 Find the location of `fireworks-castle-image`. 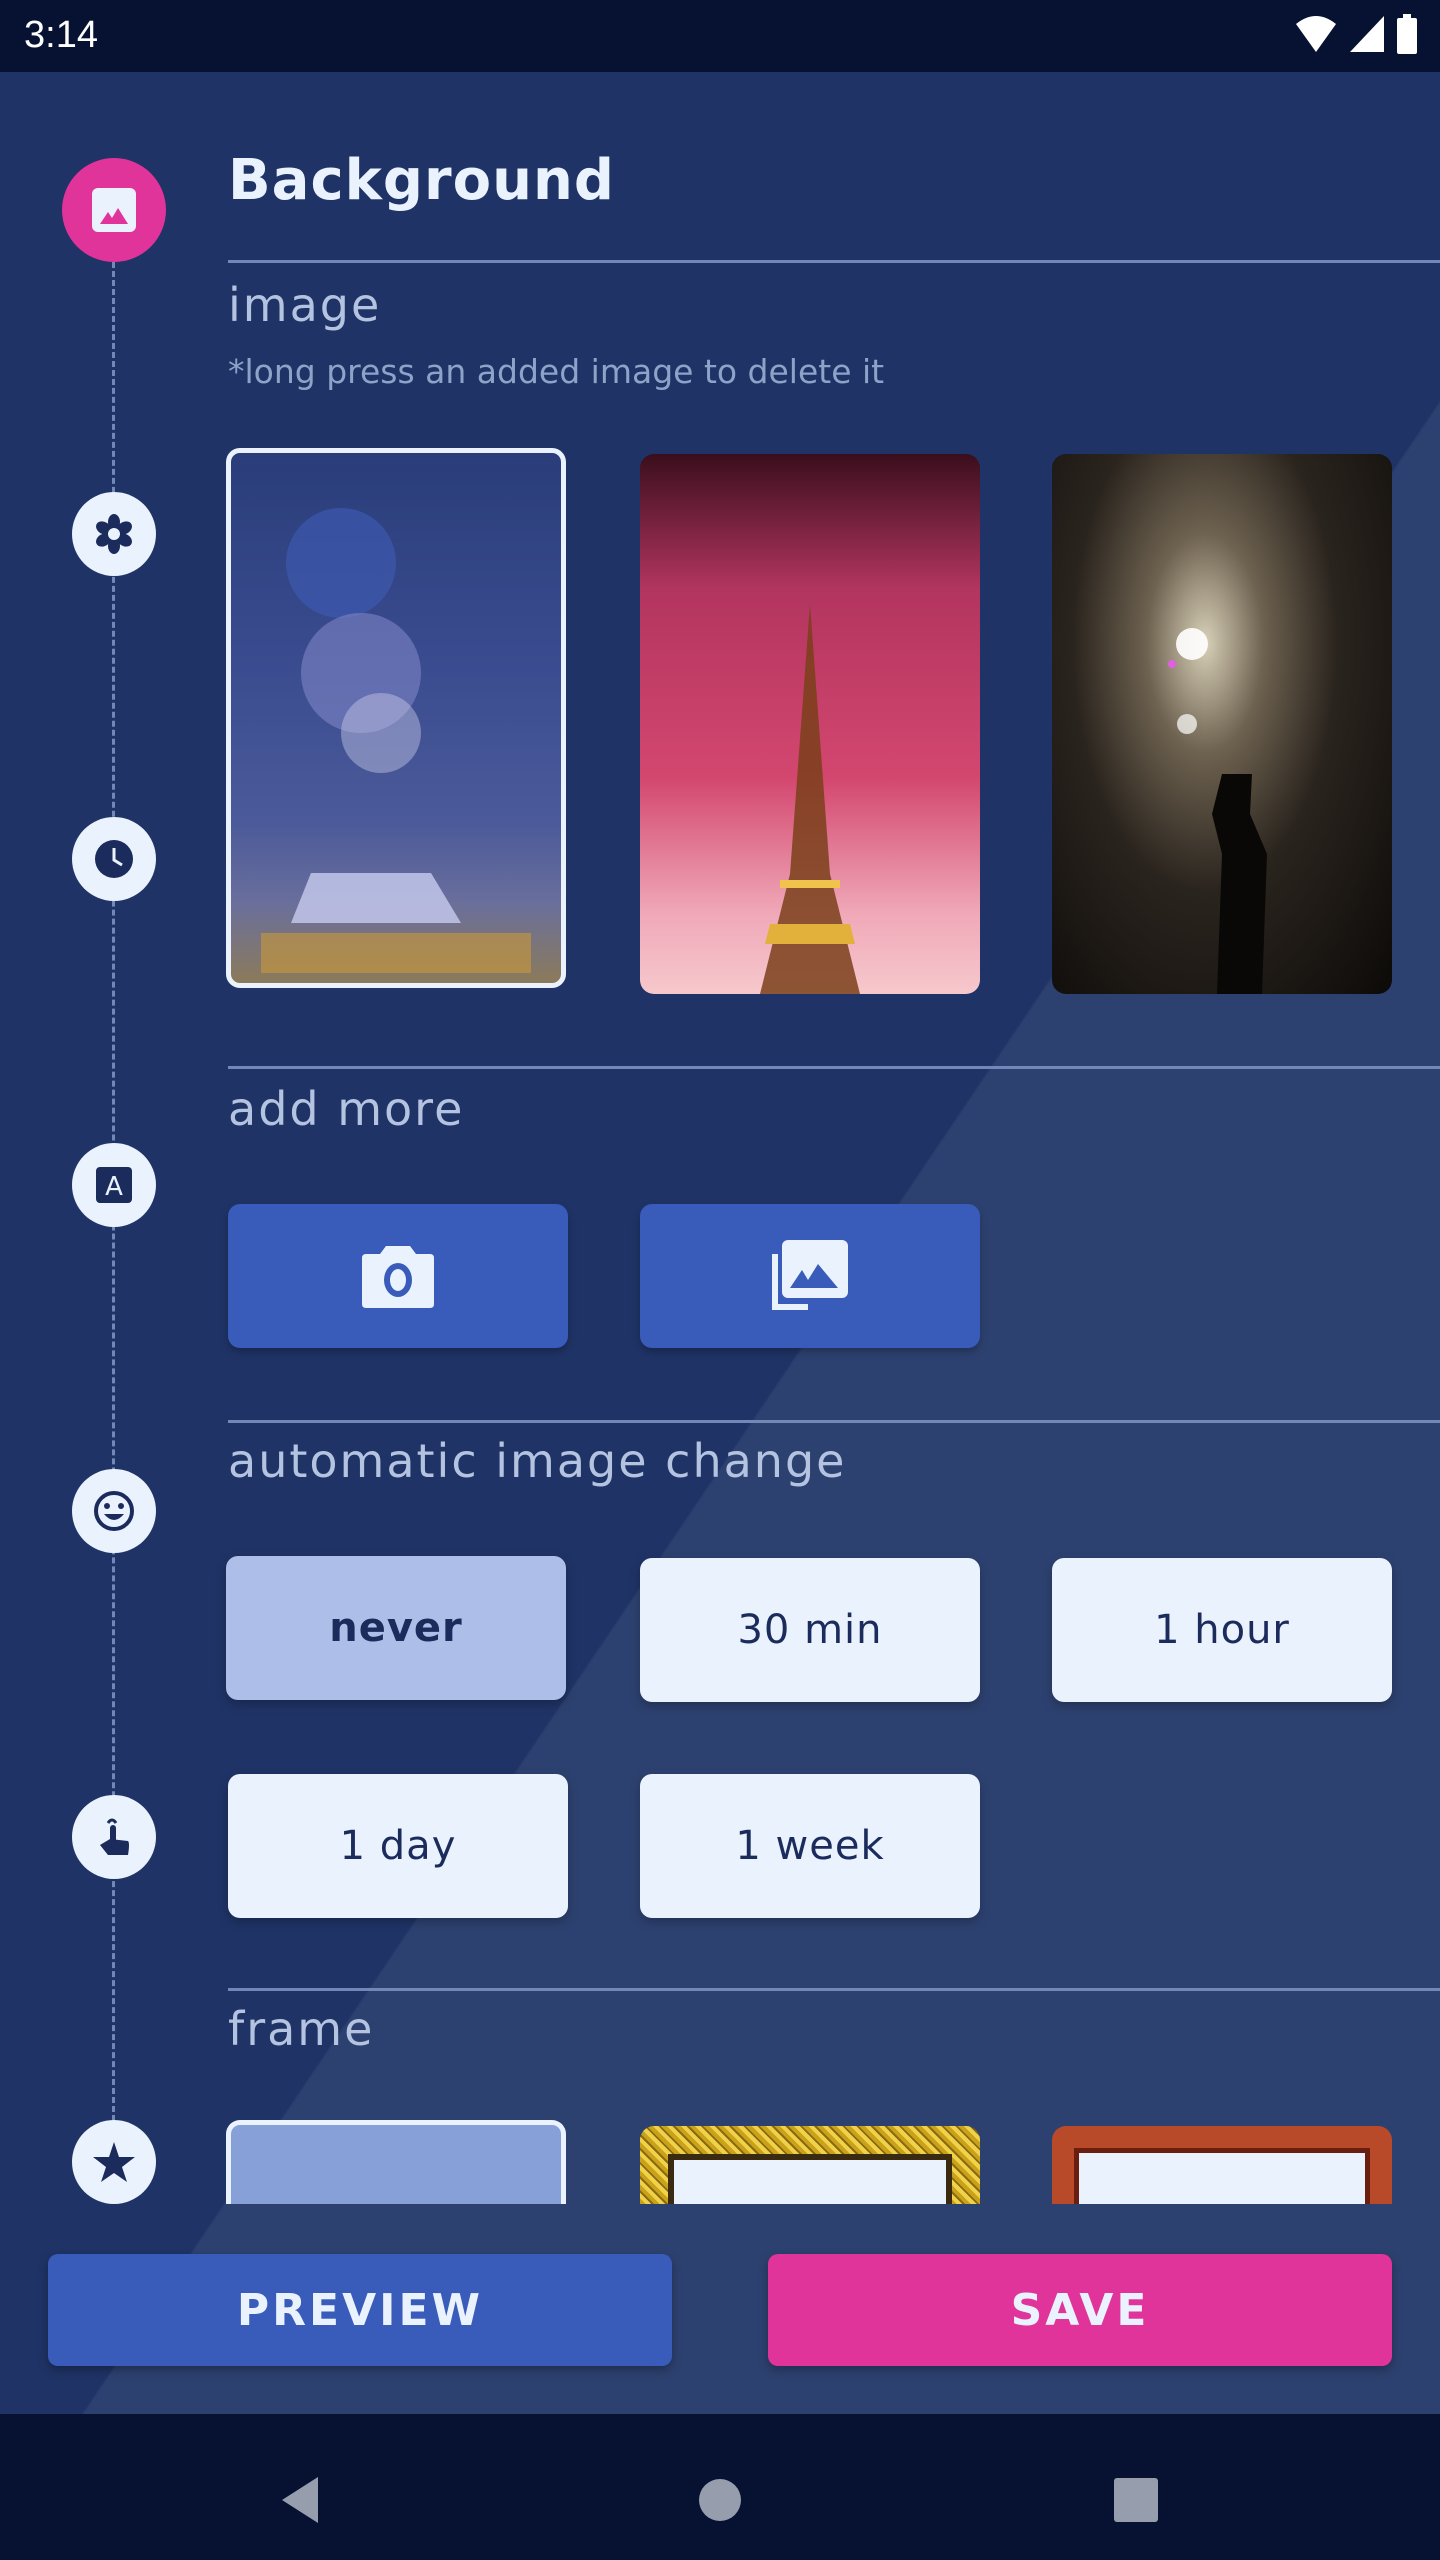

fireworks-castle-image is located at coordinates (396, 740).